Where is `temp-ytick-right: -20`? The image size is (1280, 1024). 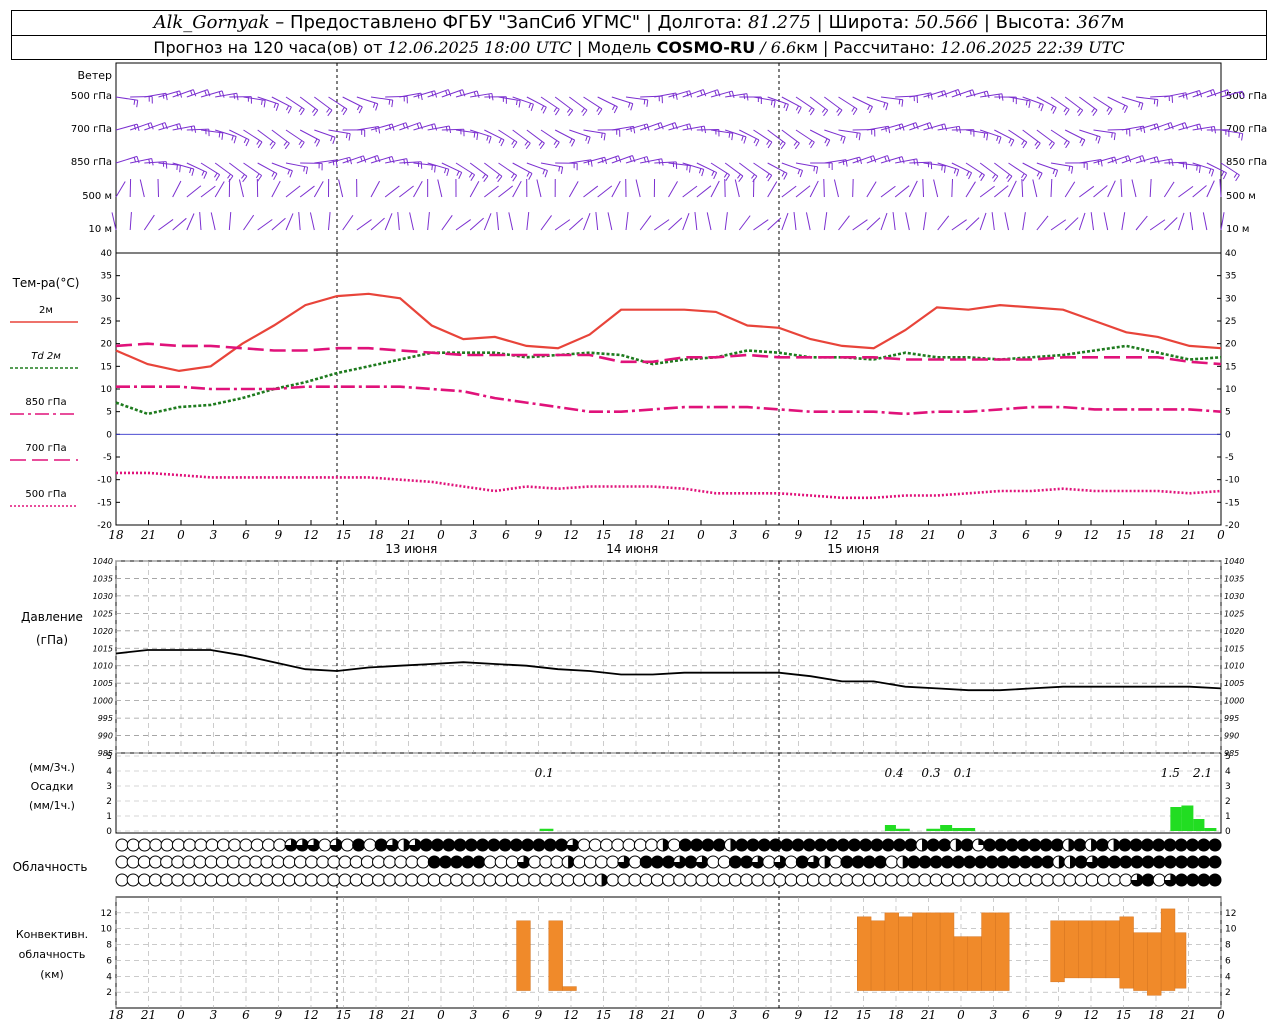 temp-ytick-right: -20 is located at coordinates (1232, 526).